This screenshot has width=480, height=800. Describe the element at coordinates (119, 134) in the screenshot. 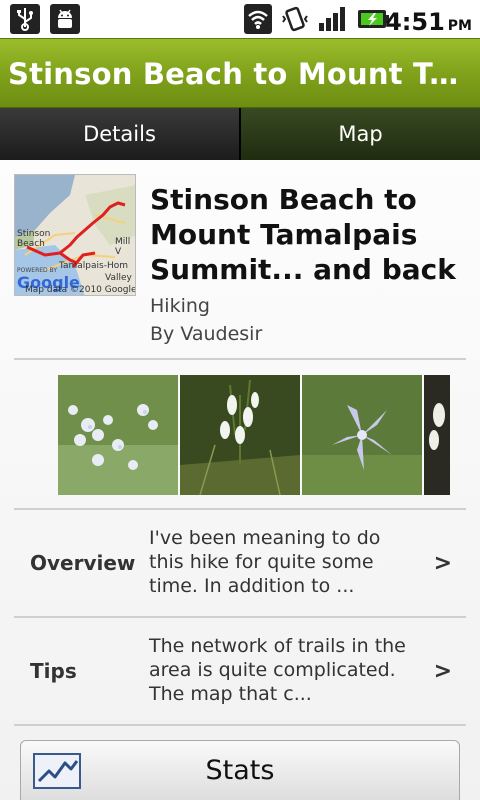

I see `tab-details: Details` at that location.